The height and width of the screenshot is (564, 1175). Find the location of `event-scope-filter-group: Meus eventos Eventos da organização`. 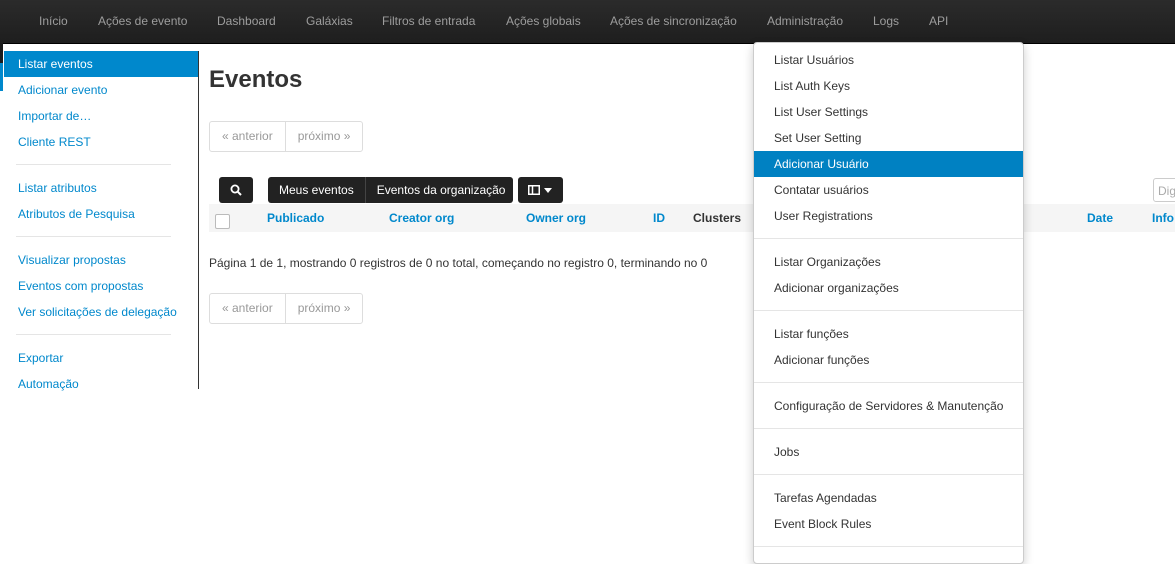

event-scope-filter-group: Meus eventos Eventos da organização is located at coordinates (390, 190).